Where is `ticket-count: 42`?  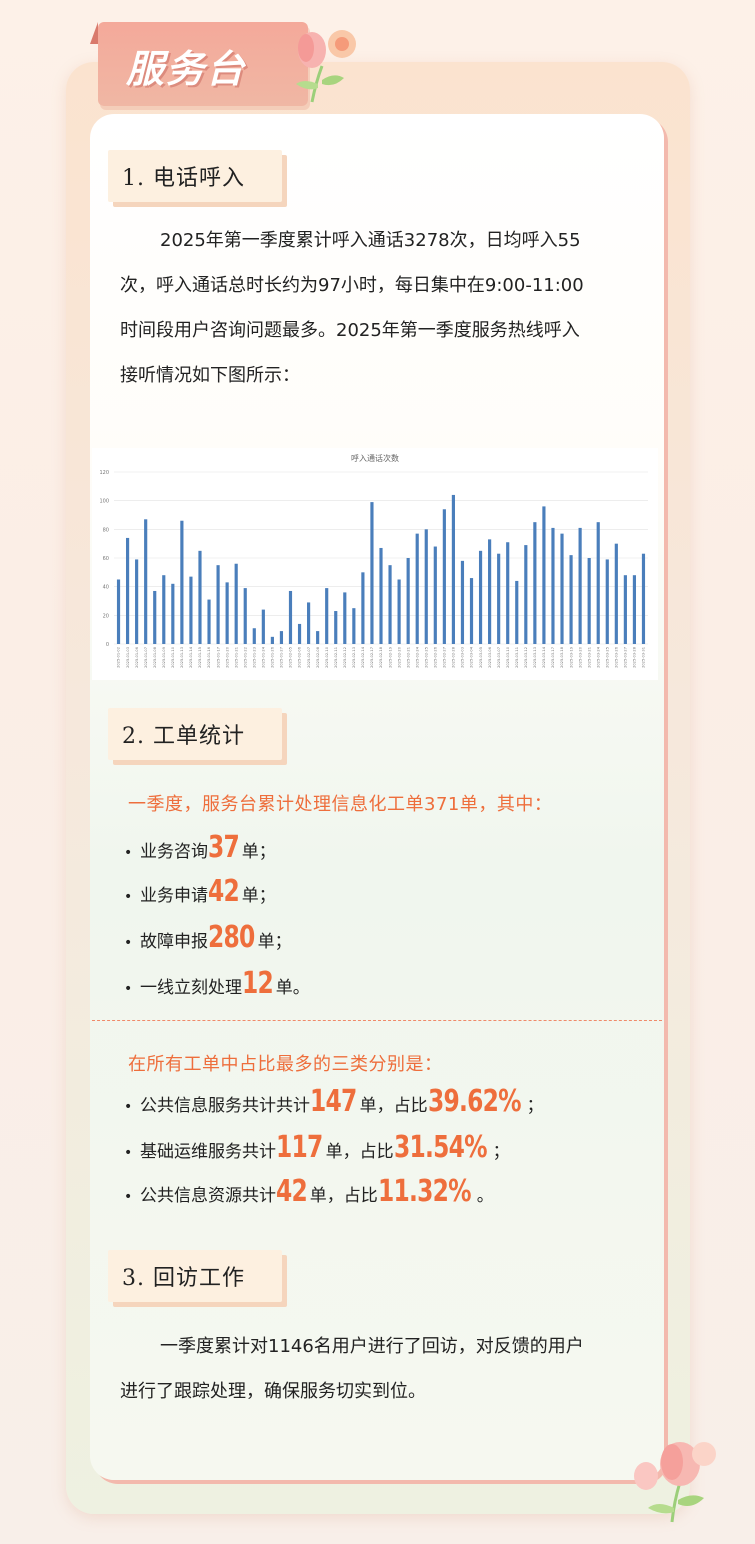
ticket-count: 42 is located at coordinates (224, 891).